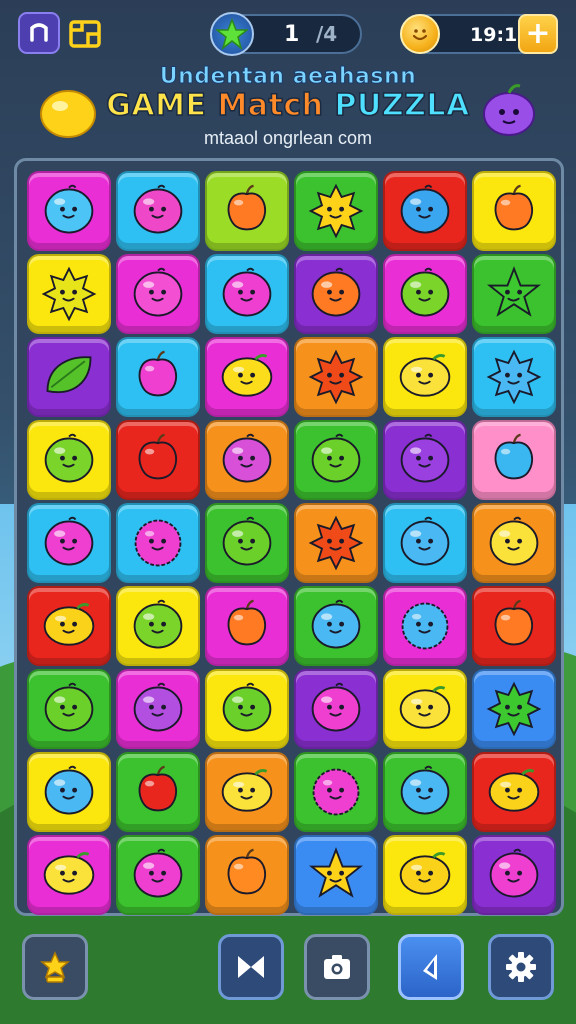 The image size is (576, 1024). What do you see at coordinates (69, 211) in the screenshot?
I see `tile-r1-c1` at bounding box center [69, 211].